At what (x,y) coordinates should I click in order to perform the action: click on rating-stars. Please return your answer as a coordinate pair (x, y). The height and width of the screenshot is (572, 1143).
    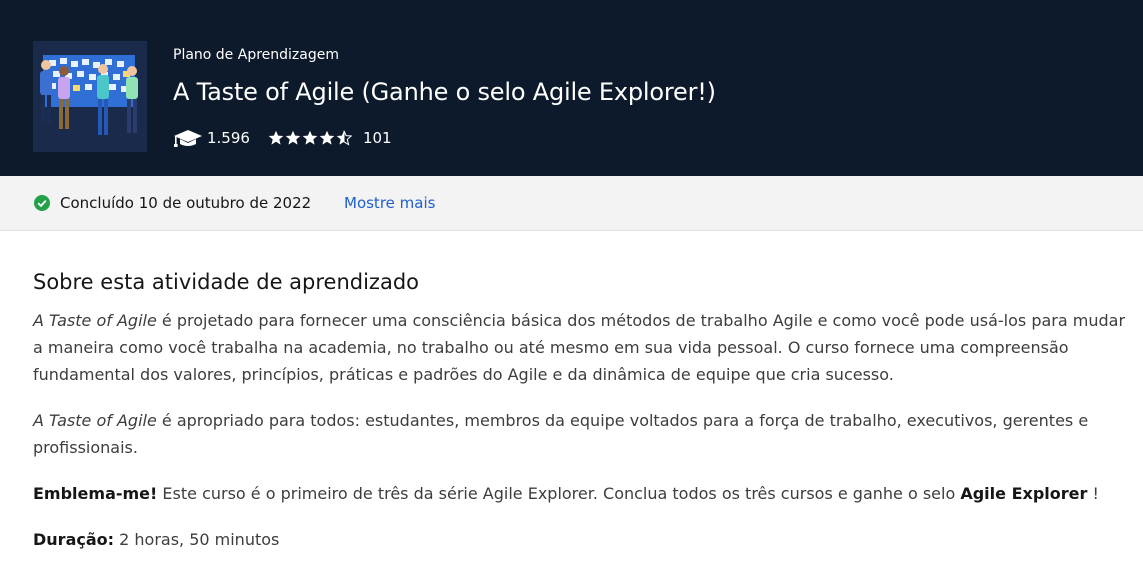
    Looking at the image, I should click on (310, 138).